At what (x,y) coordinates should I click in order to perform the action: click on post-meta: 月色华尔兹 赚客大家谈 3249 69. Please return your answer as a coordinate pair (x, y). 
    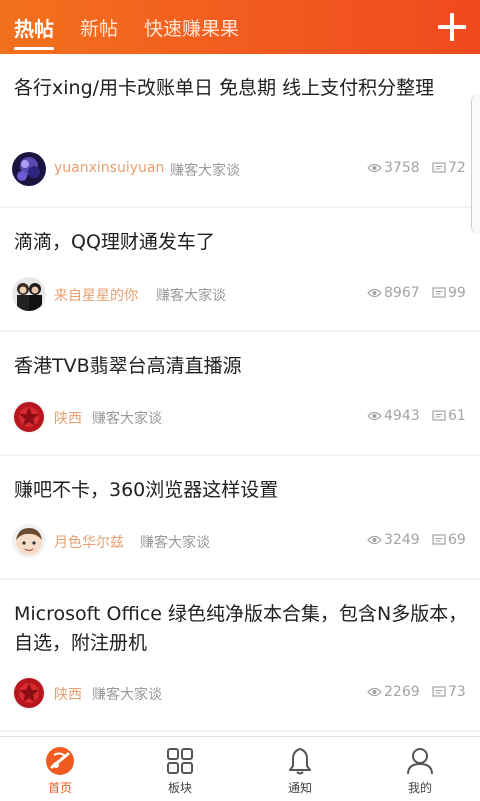
    Looking at the image, I should click on (240, 541).